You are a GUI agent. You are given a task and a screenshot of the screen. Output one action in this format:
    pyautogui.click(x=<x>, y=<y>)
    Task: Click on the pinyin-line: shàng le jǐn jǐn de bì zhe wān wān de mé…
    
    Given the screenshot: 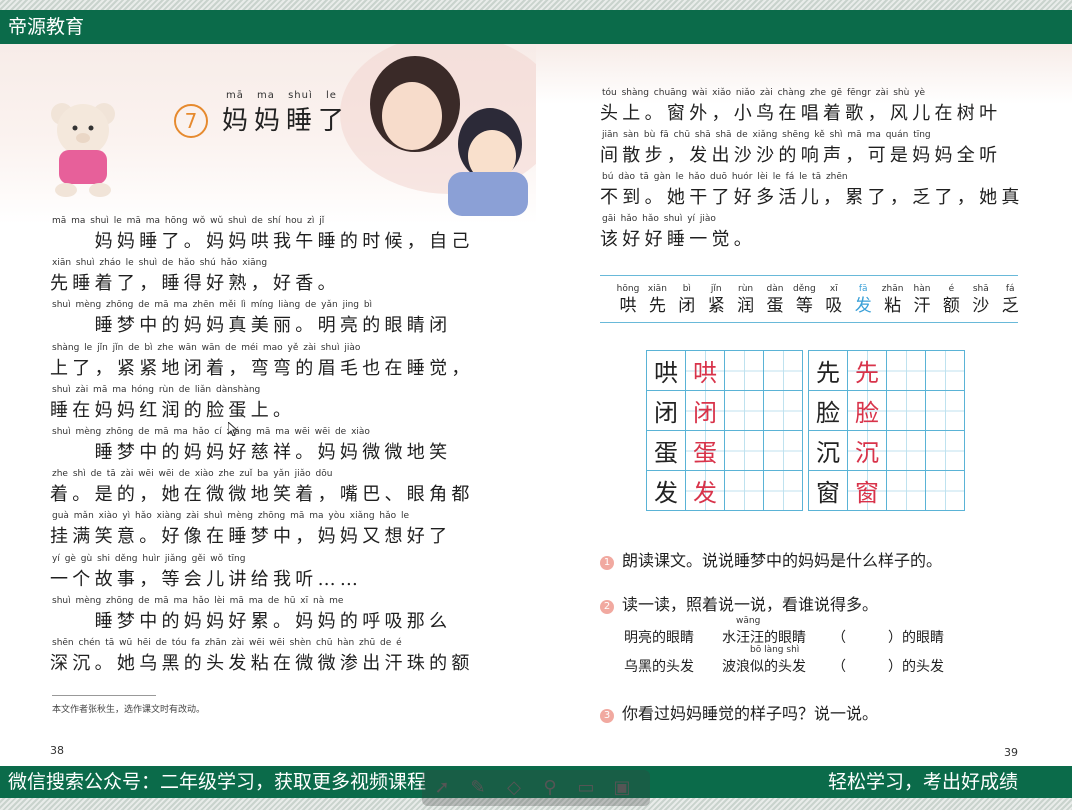 What is the action you would take?
    pyautogui.click(x=206, y=347)
    